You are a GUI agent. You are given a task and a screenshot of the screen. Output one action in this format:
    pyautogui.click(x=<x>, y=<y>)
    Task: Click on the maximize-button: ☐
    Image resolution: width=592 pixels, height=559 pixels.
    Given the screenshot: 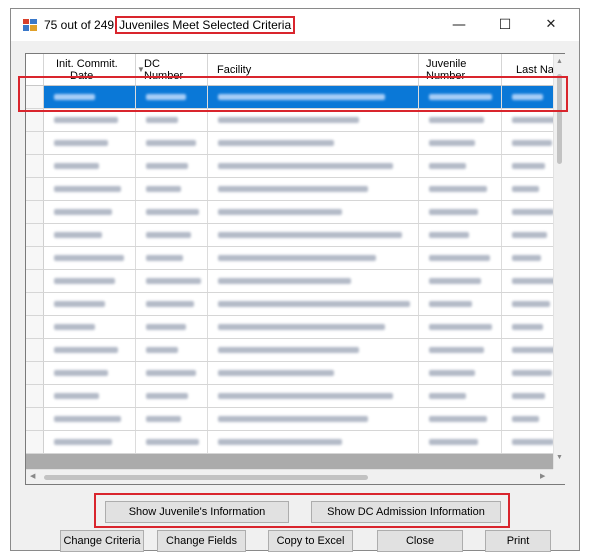 What is the action you would take?
    pyautogui.click(x=505, y=25)
    